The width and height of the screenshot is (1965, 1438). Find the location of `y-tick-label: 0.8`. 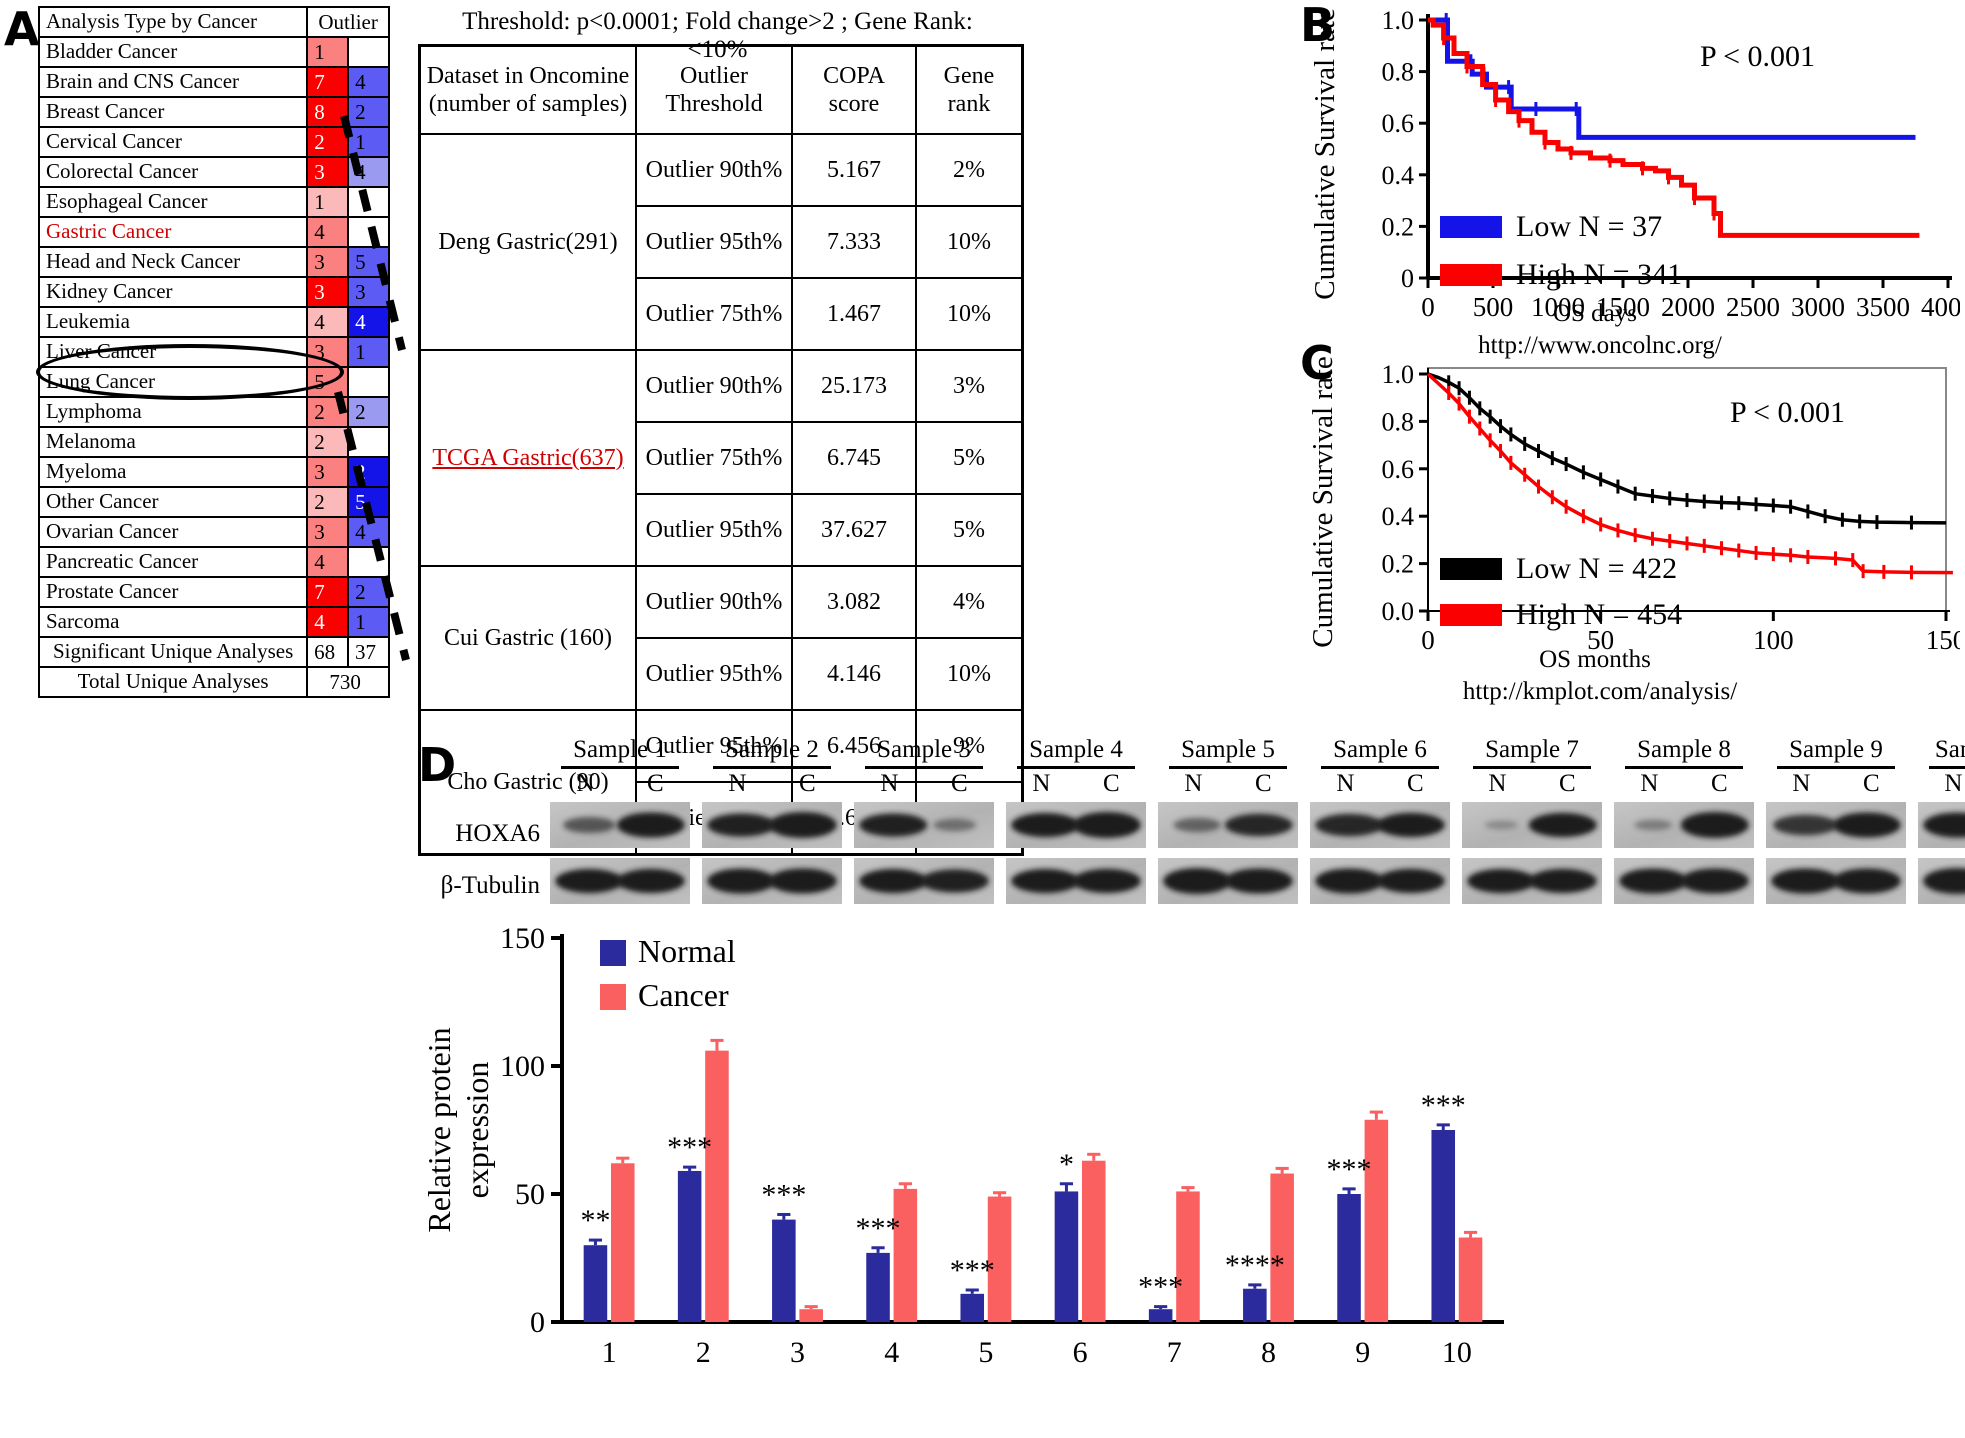

y-tick-label: 0.8 is located at coordinates (1398, 72).